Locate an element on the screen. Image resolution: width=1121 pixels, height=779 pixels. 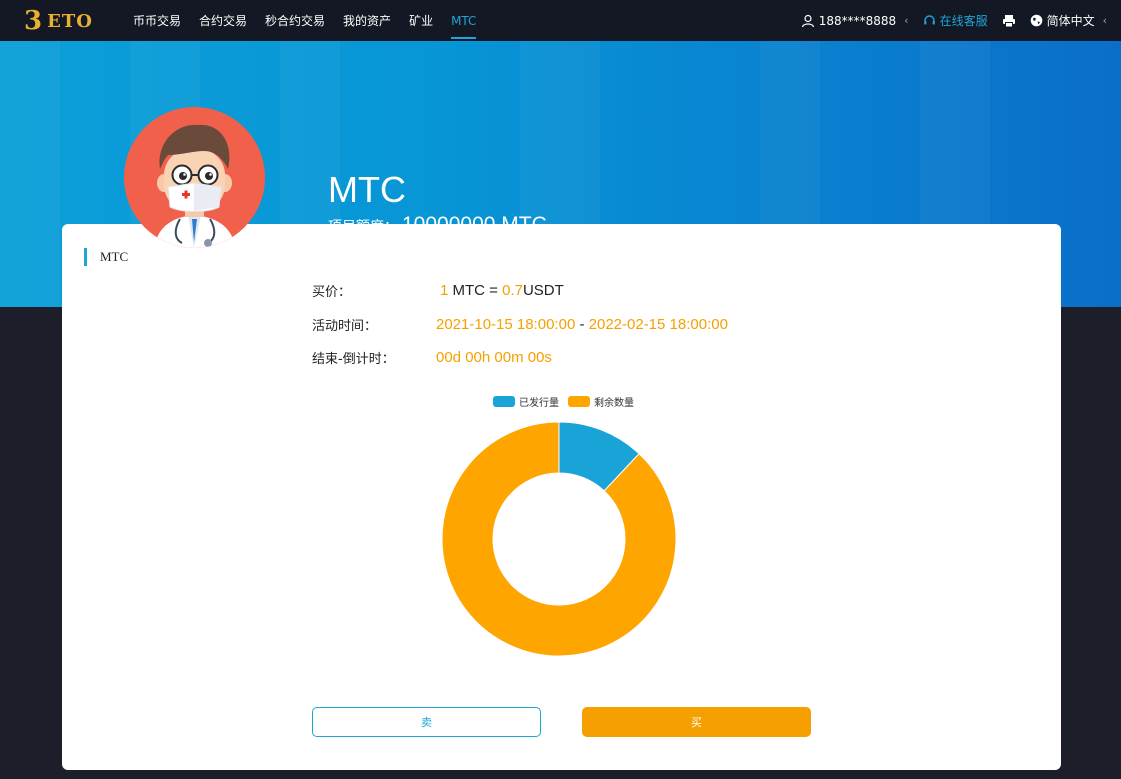
online-service-label: 在线客服 is located at coordinates (963, 21).